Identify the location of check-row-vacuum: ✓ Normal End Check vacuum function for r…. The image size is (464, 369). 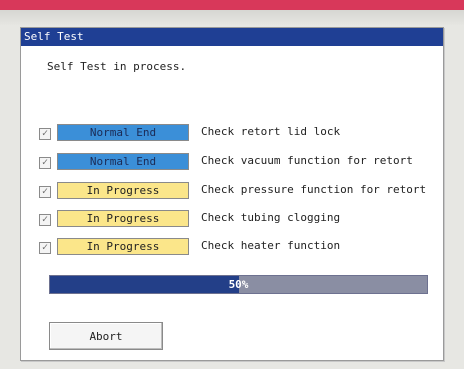
(232, 163).